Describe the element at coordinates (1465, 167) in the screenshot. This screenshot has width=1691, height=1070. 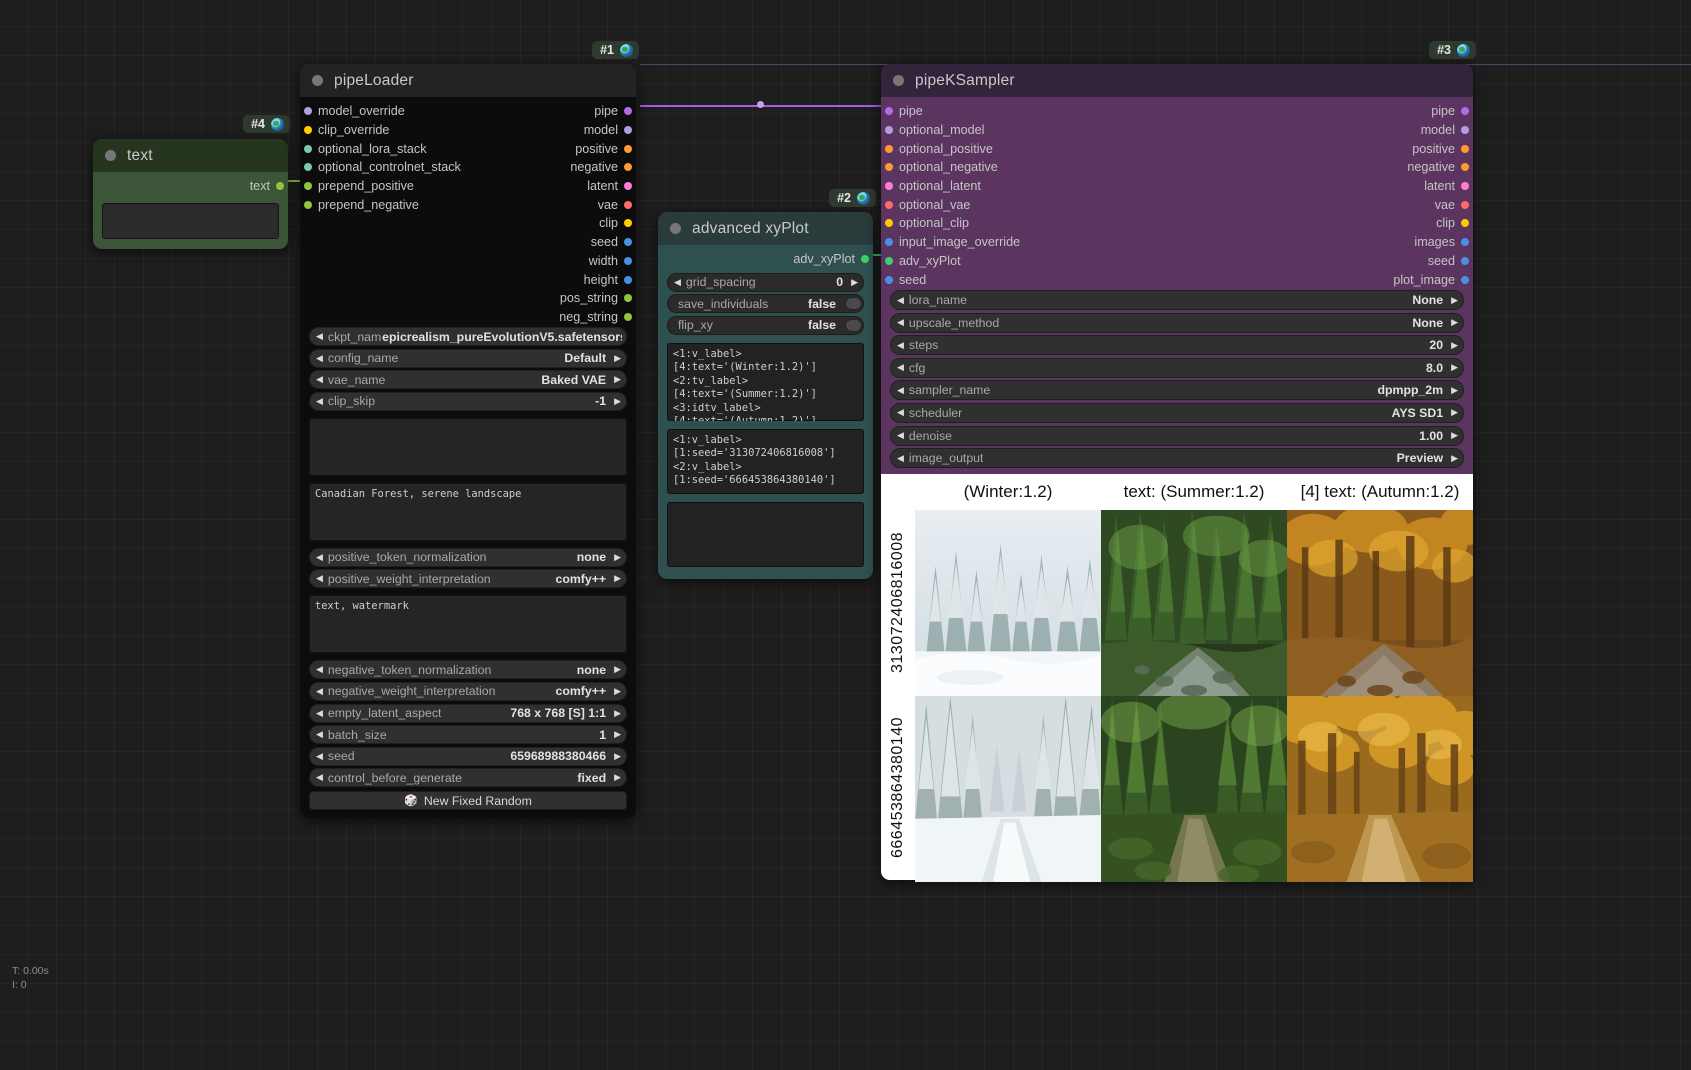
I see `output-pin-negative` at that location.